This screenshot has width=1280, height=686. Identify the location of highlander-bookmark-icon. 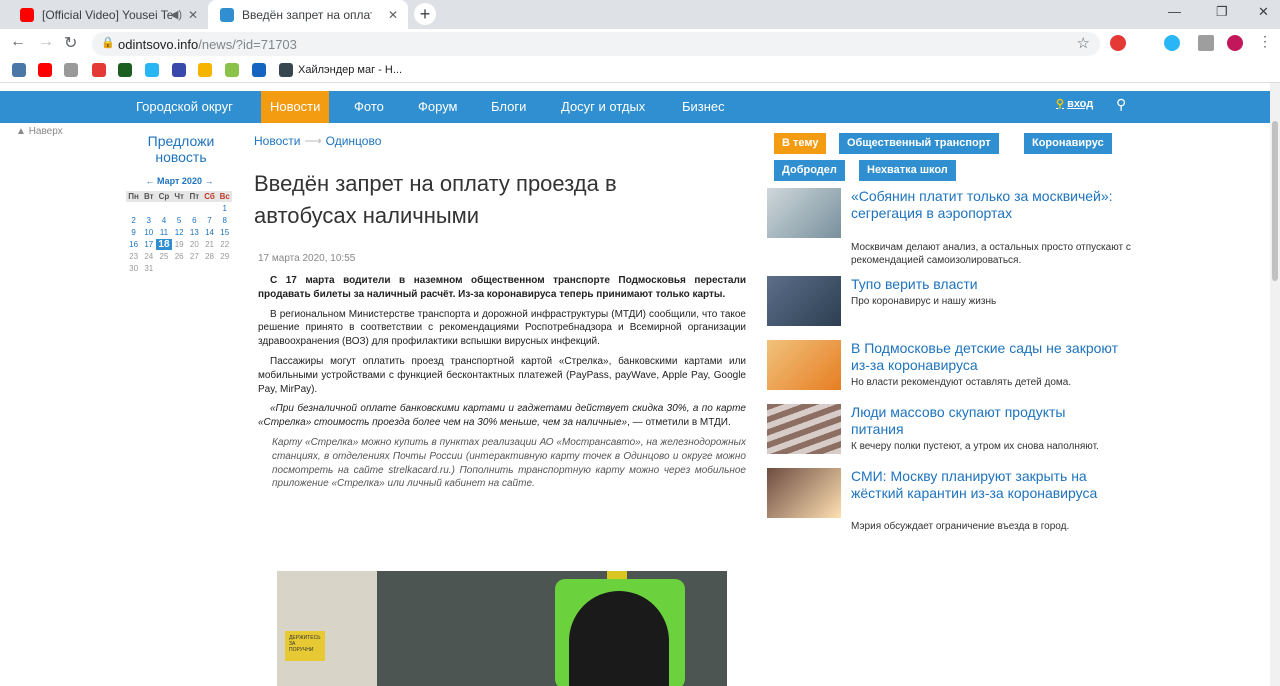
(286, 70).